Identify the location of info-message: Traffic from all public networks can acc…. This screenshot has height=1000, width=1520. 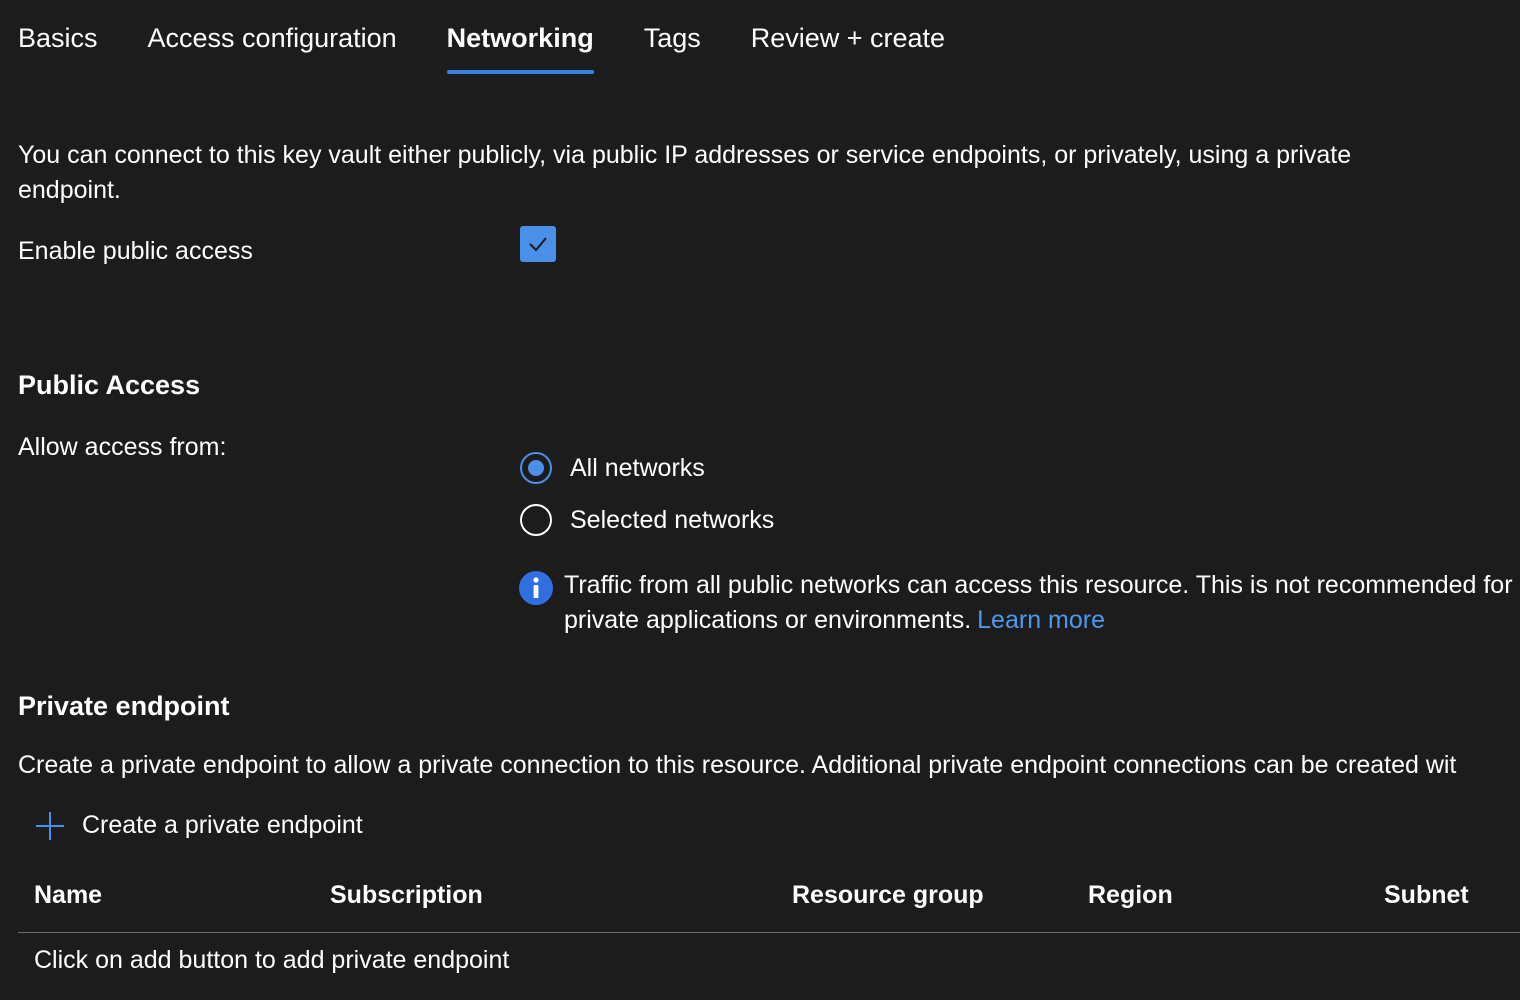
(1018, 603).